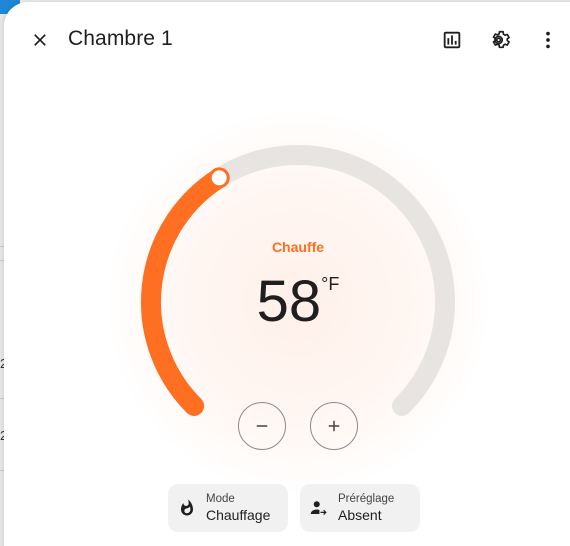 The image size is (570, 546). I want to click on target-temperature: 58°F, so click(298, 302).